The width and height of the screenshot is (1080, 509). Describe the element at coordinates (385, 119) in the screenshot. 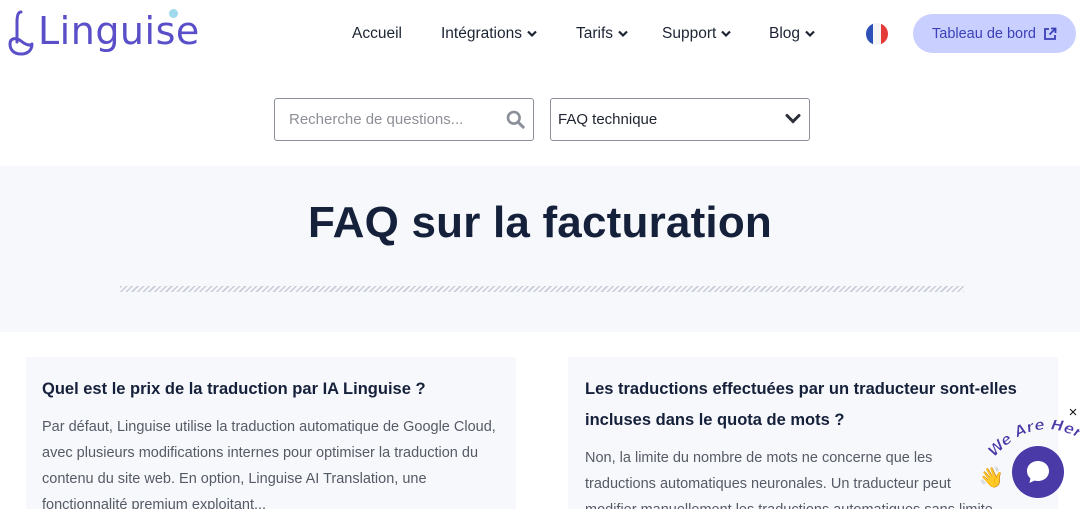

I see `search-input` at that location.